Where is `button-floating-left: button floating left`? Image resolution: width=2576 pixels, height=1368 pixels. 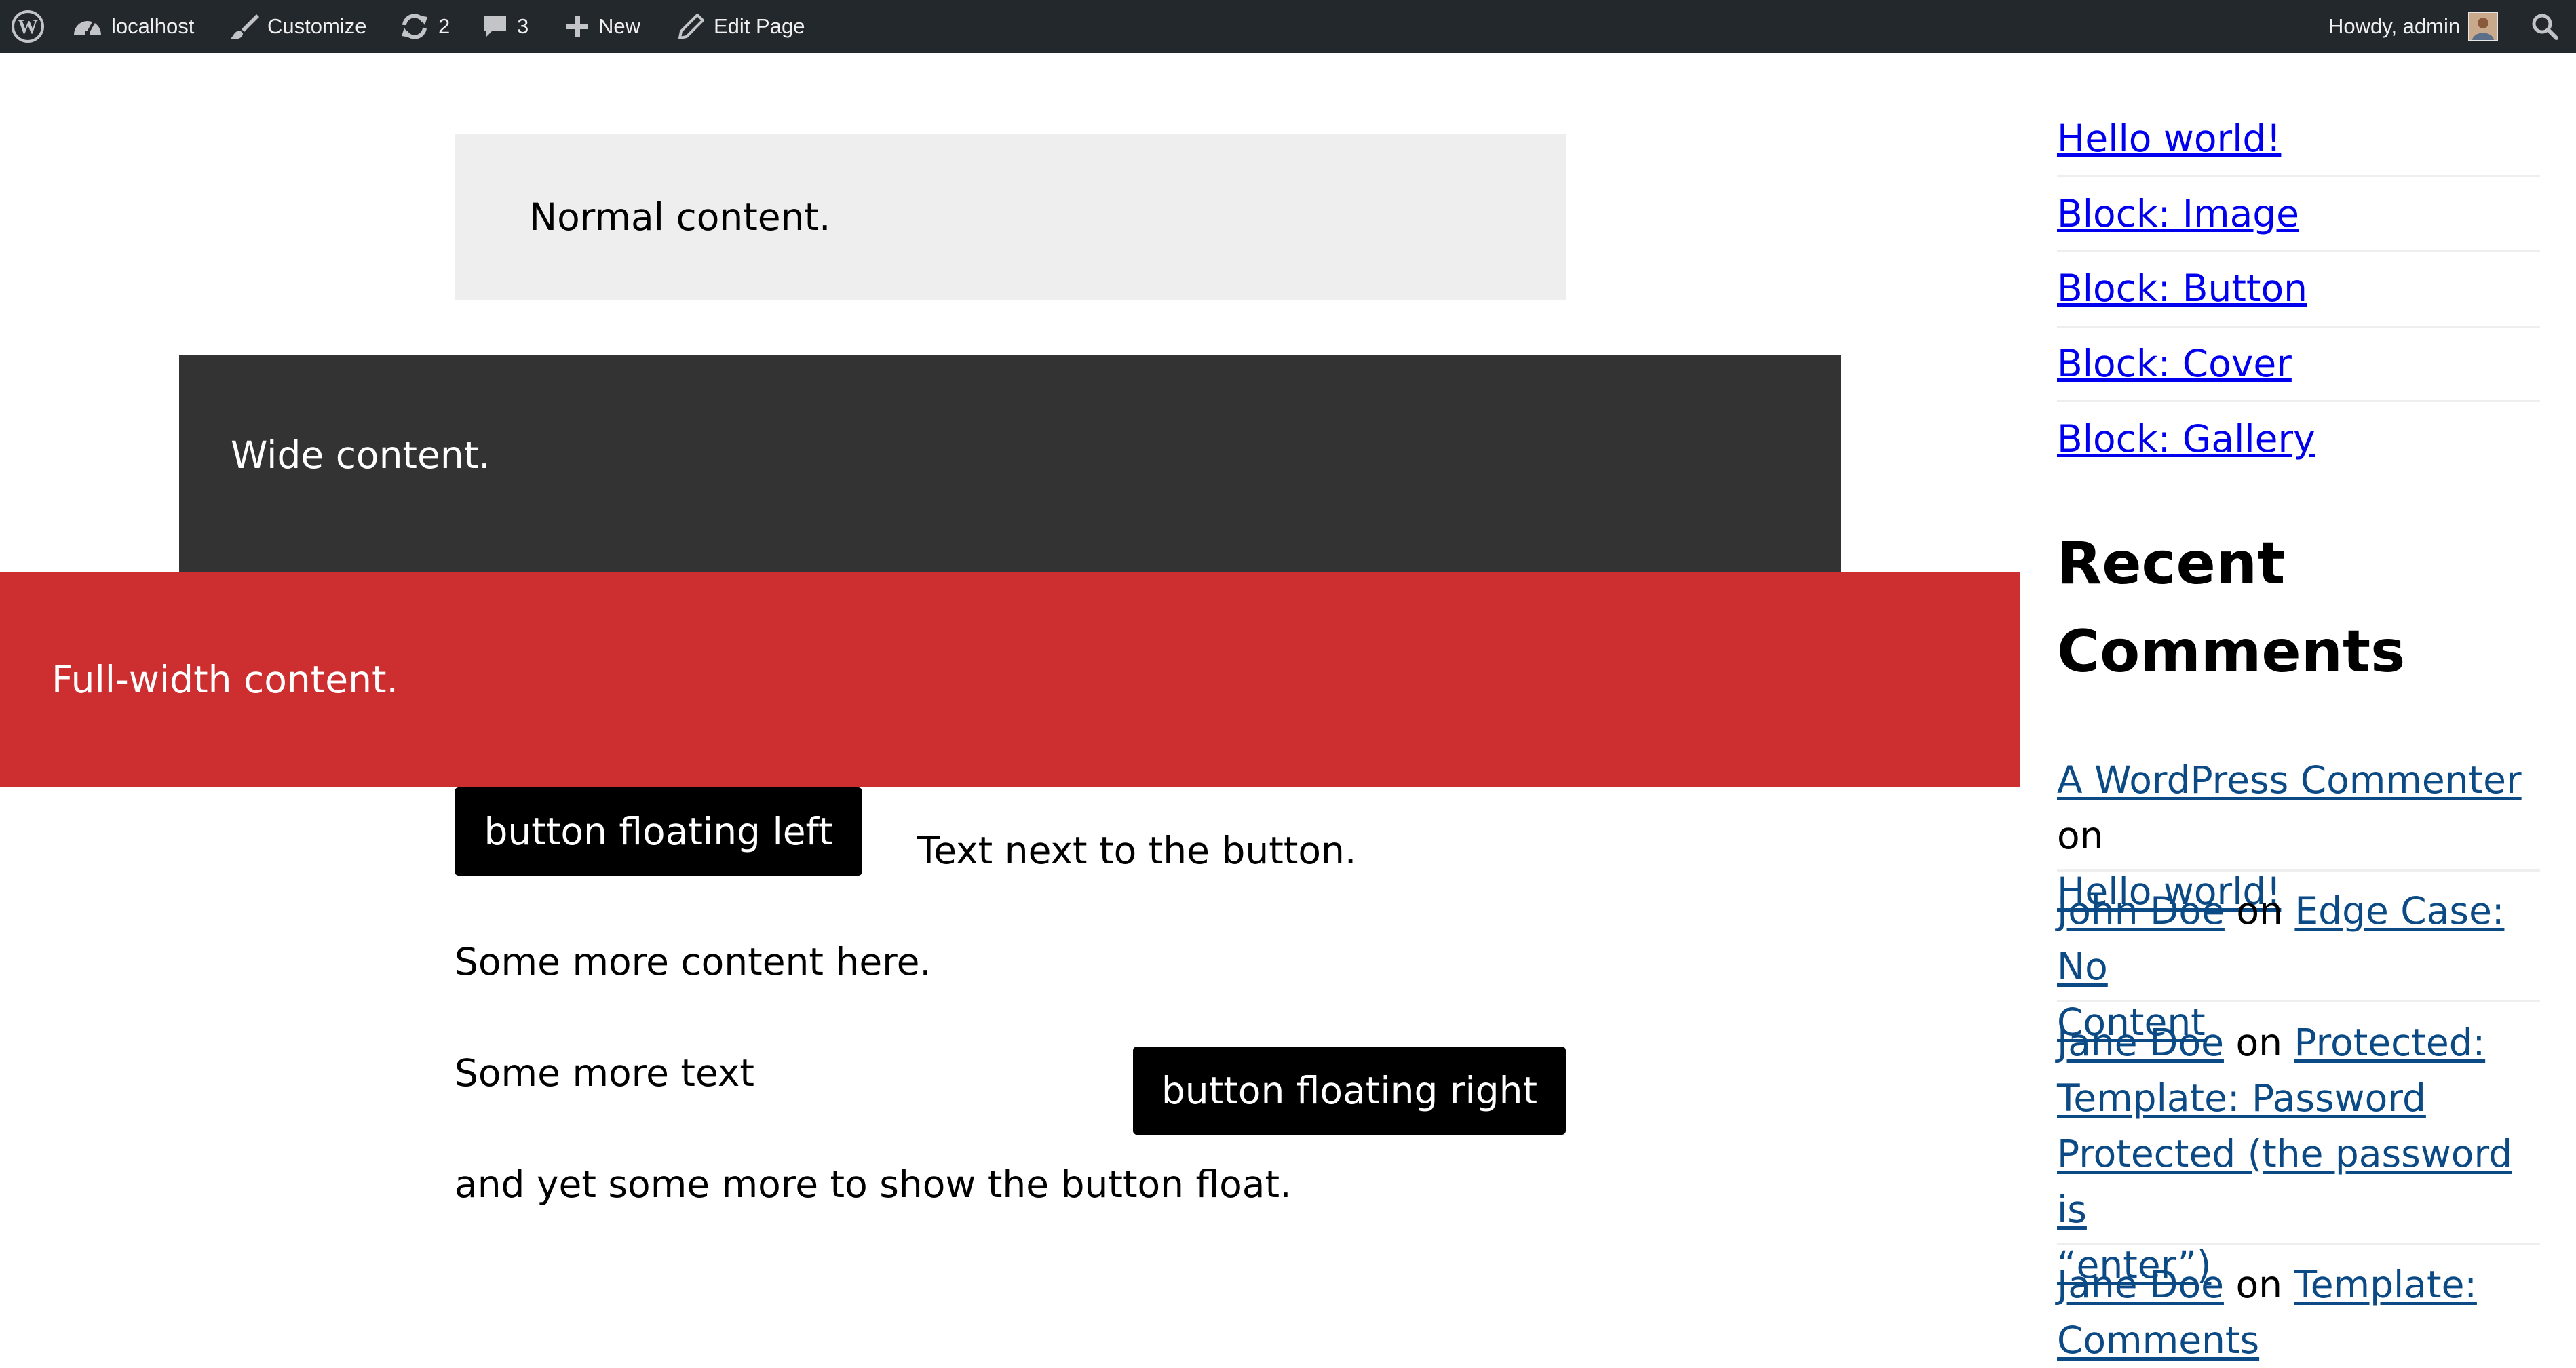 button-floating-left: button floating left is located at coordinates (658, 831).